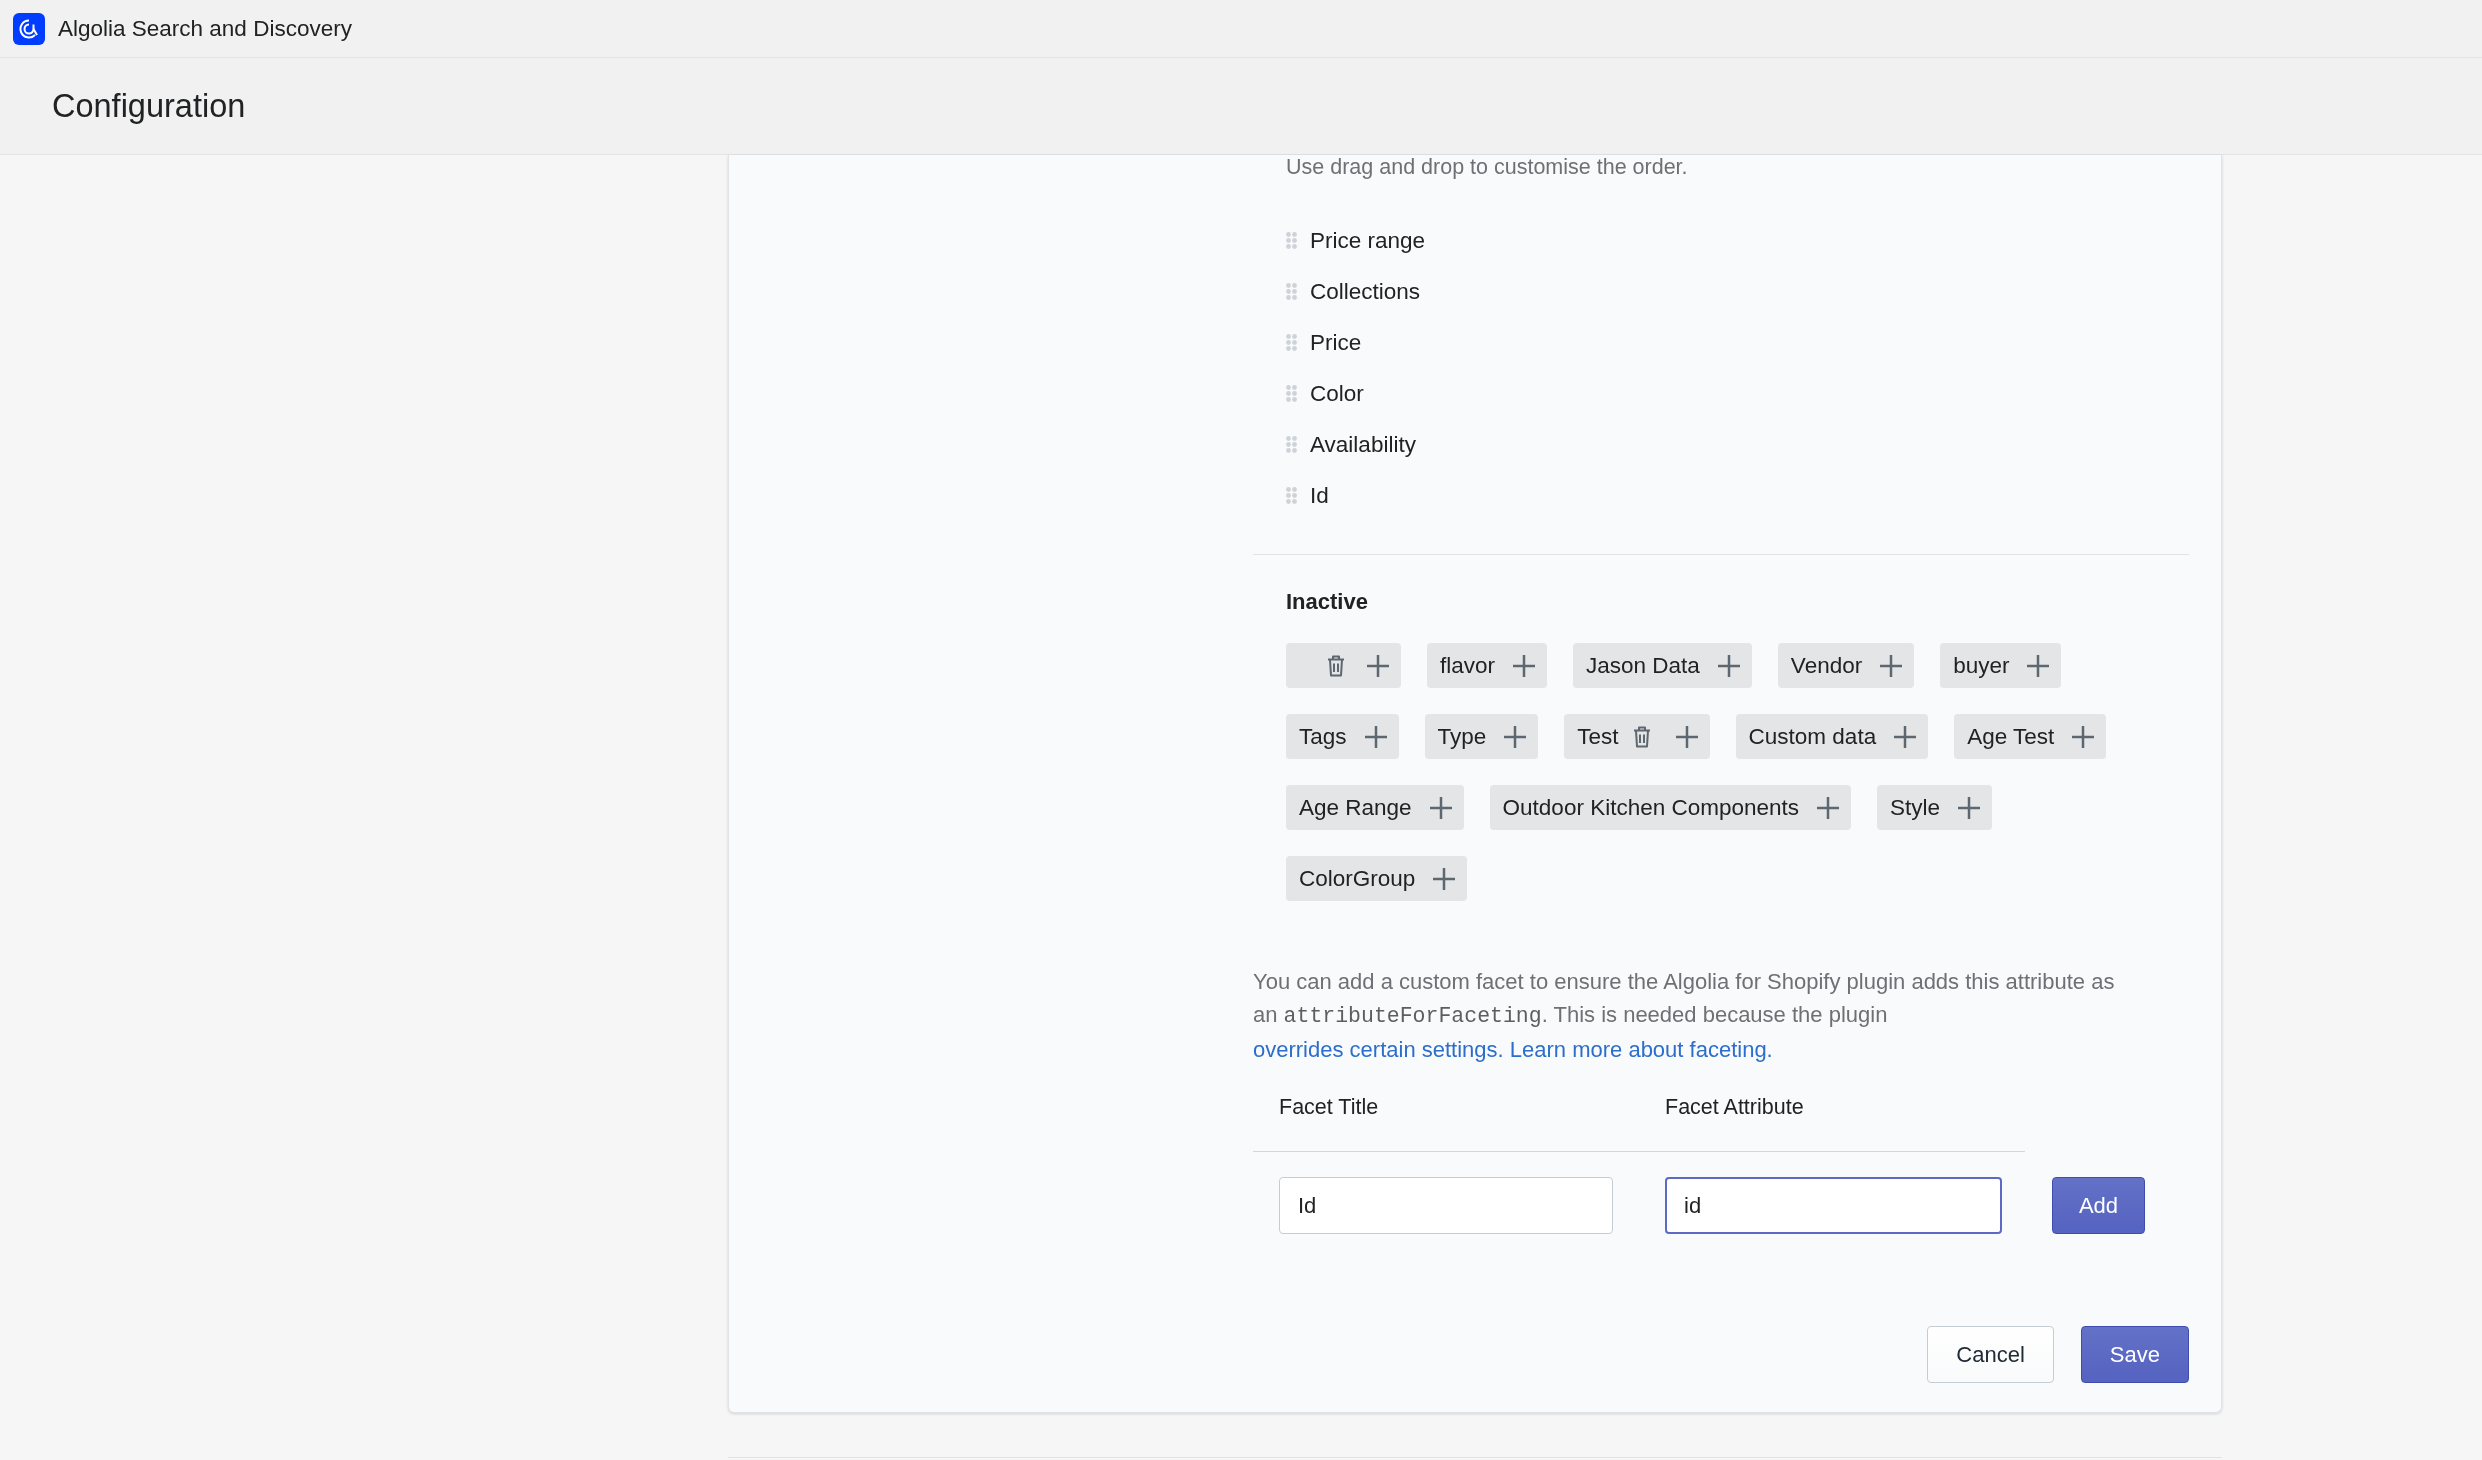 The image size is (2482, 1460). I want to click on tag-label: Jason Data, so click(1643, 665).